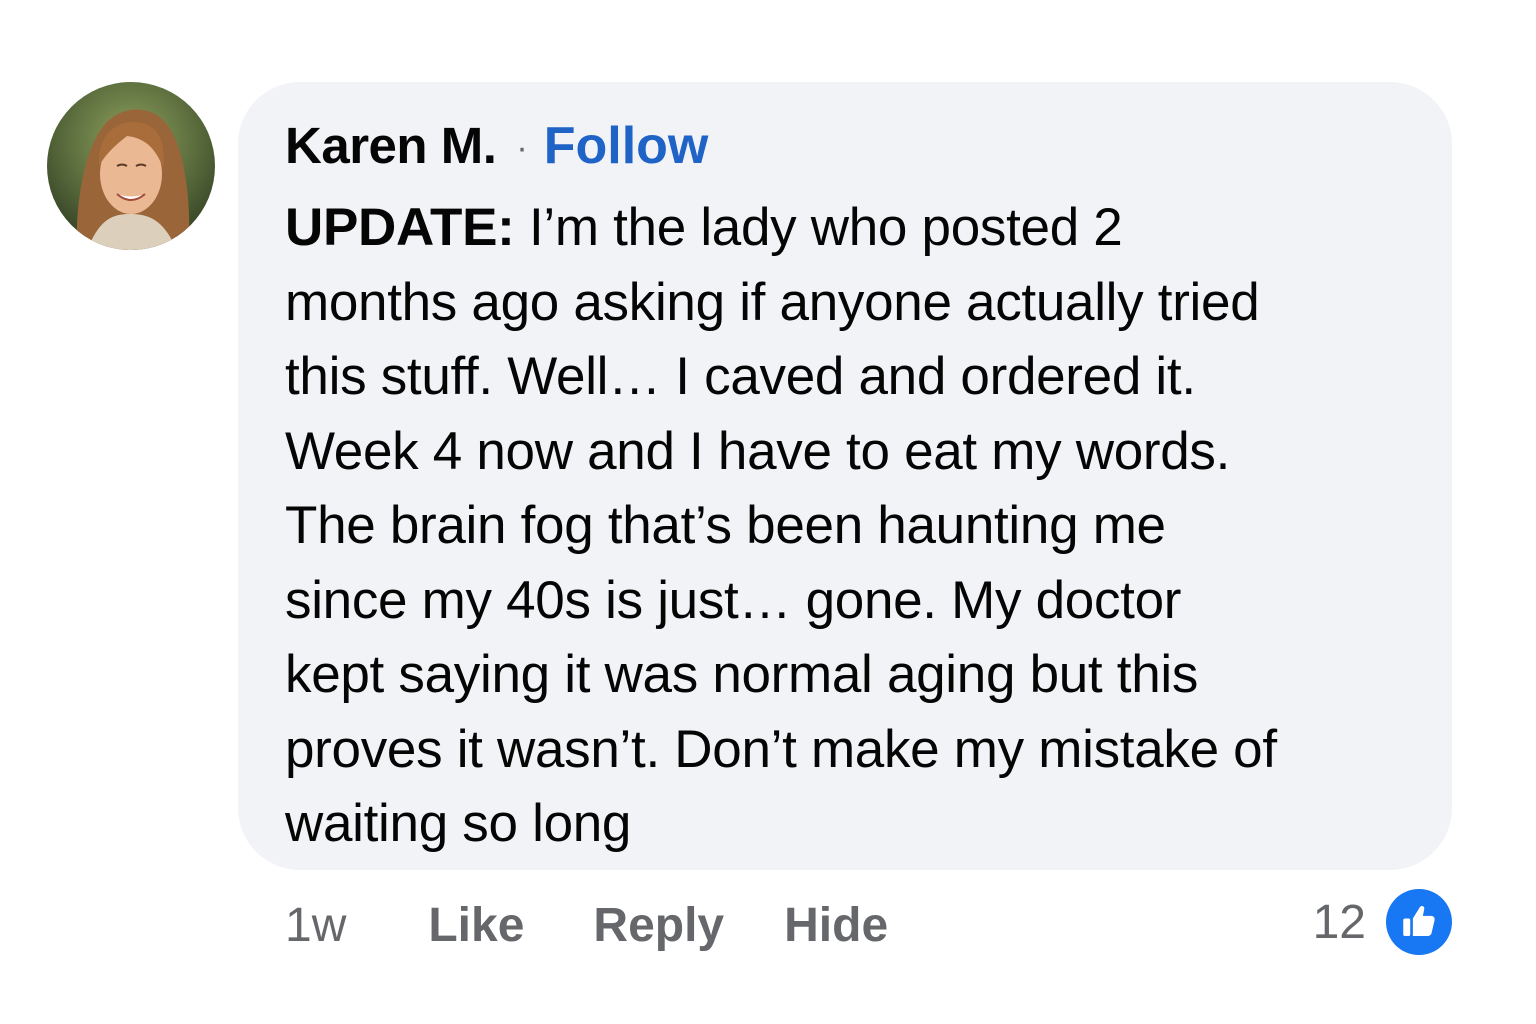 Image resolution: width=1536 pixels, height=1024 pixels. What do you see at coordinates (391, 145) in the screenshot?
I see `author-name: Karen M.` at bounding box center [391, 145].